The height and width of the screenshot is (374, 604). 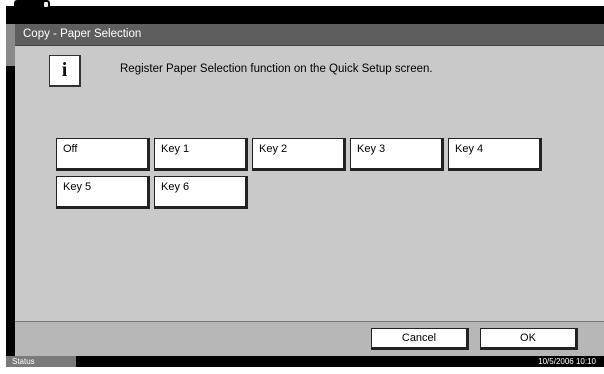 I want to click on key-button-1: Key 1, so click(x=201, y=154).